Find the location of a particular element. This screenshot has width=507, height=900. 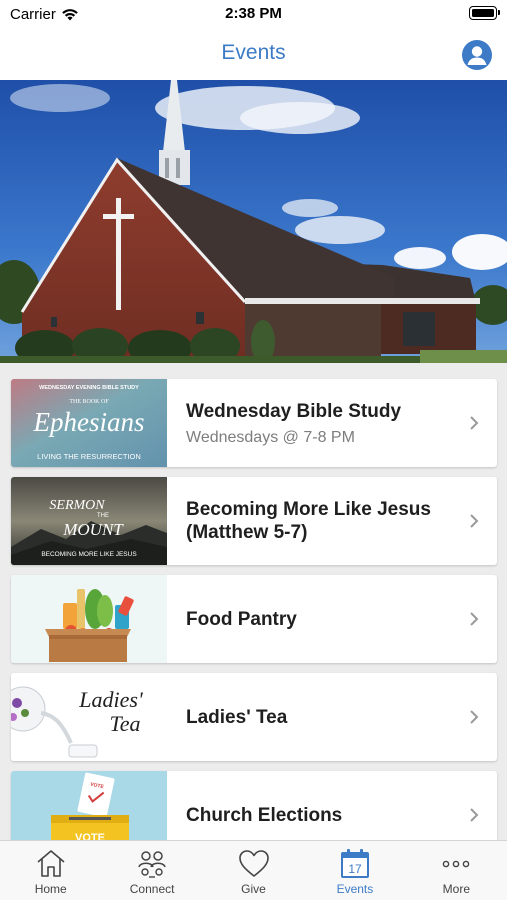

tab-home: Home is located at coordinates (50, 870).